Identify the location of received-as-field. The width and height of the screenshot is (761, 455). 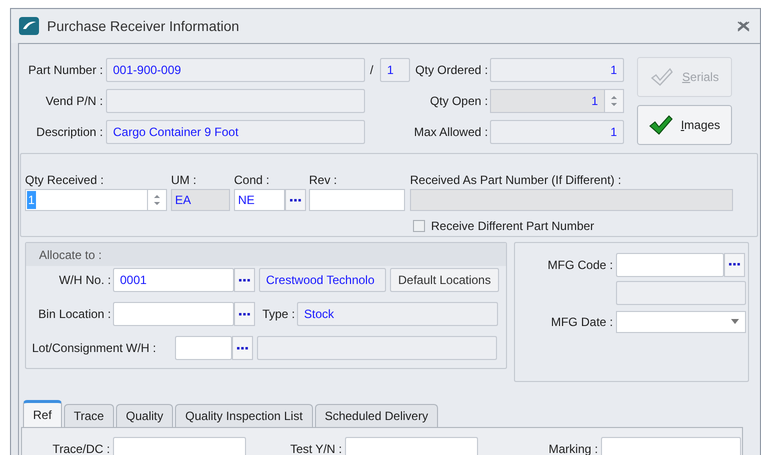
(571, 200).